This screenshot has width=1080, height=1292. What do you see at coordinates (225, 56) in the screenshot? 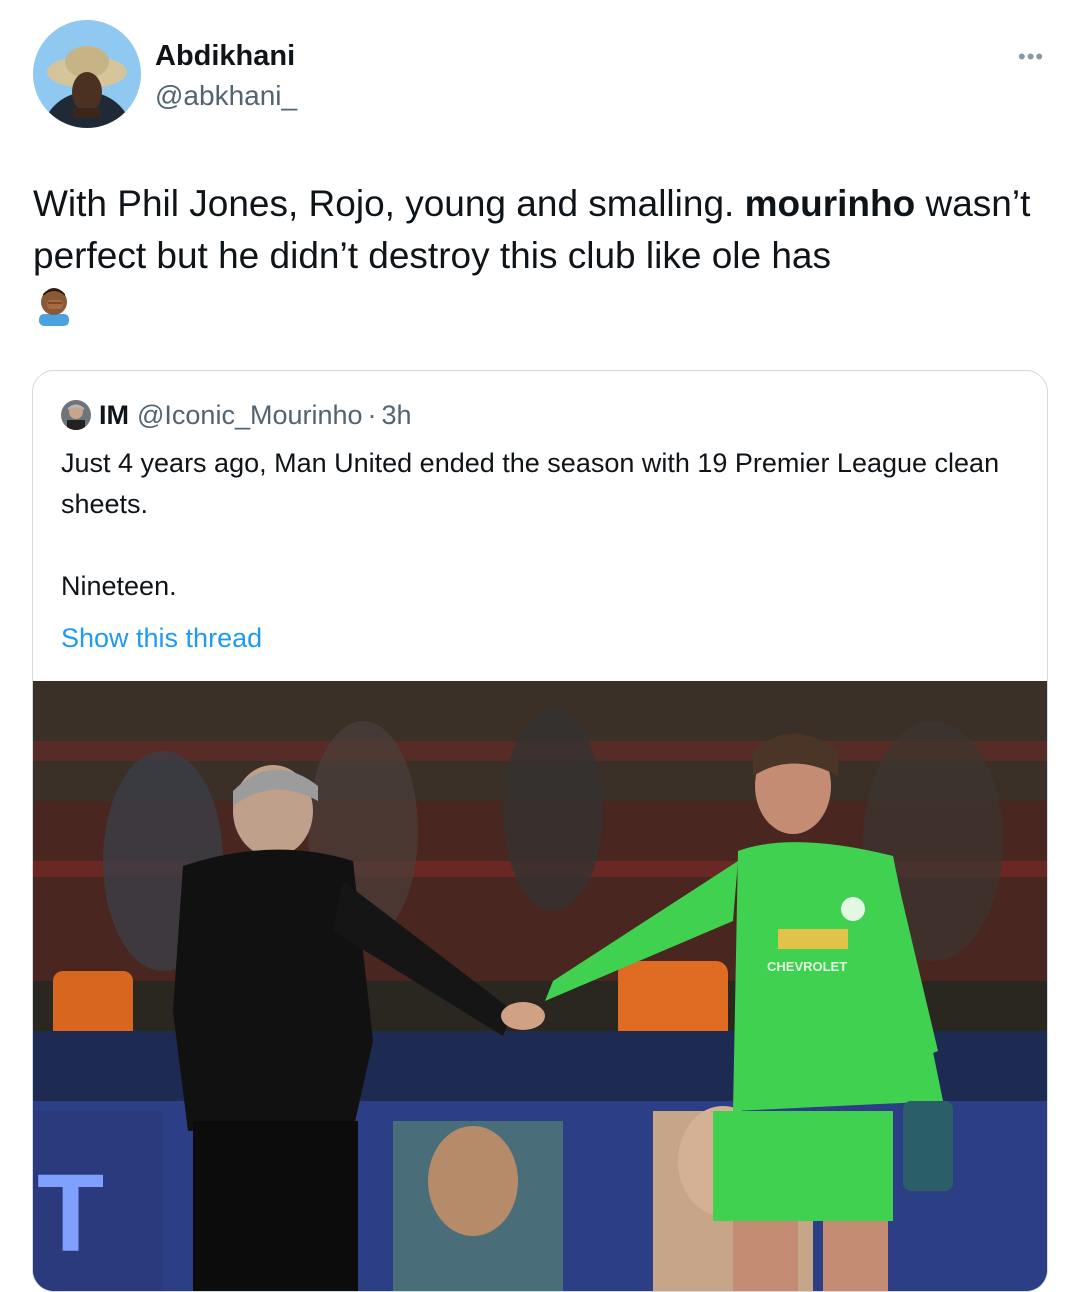
I see `author-display-name: Abdikhani` at bounding box center [225, 56].